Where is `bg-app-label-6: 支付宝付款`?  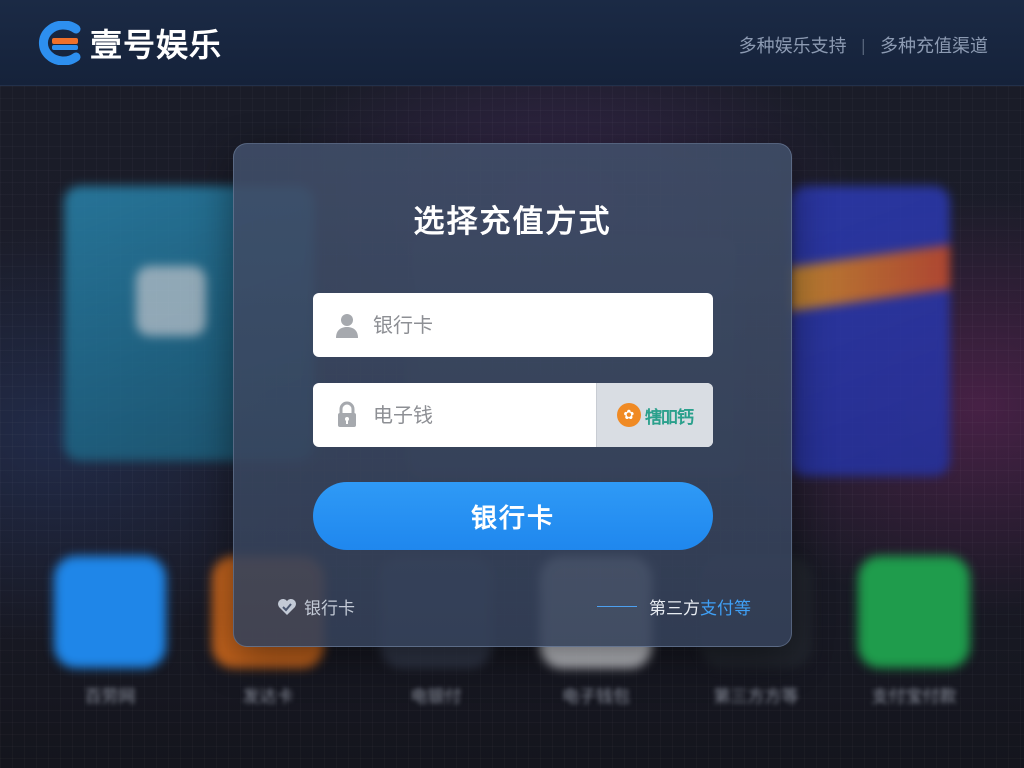 bg-app-label-6: 支付宝付款 is located at coordinates (914, 697).